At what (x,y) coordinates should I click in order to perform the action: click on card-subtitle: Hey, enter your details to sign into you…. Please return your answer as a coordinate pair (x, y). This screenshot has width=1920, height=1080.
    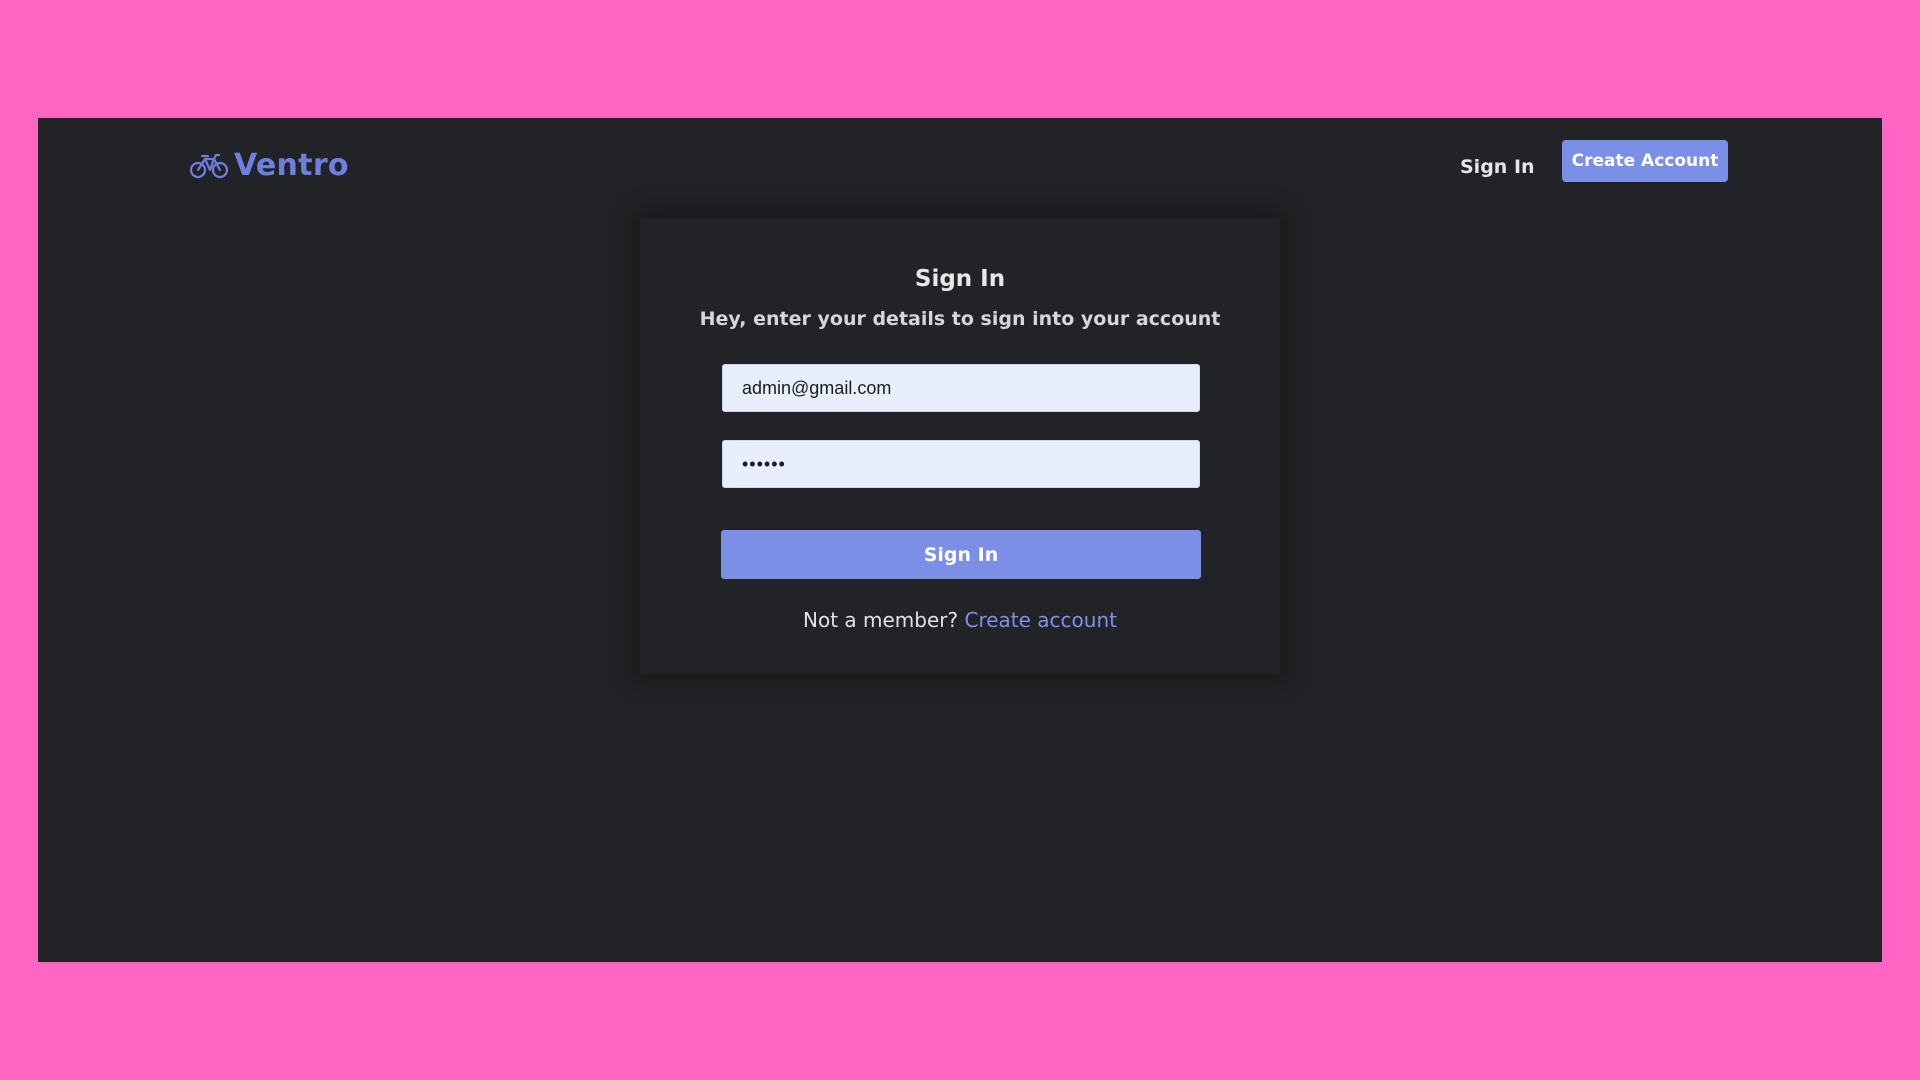
    Looking at the image, I should click on (960, 319).